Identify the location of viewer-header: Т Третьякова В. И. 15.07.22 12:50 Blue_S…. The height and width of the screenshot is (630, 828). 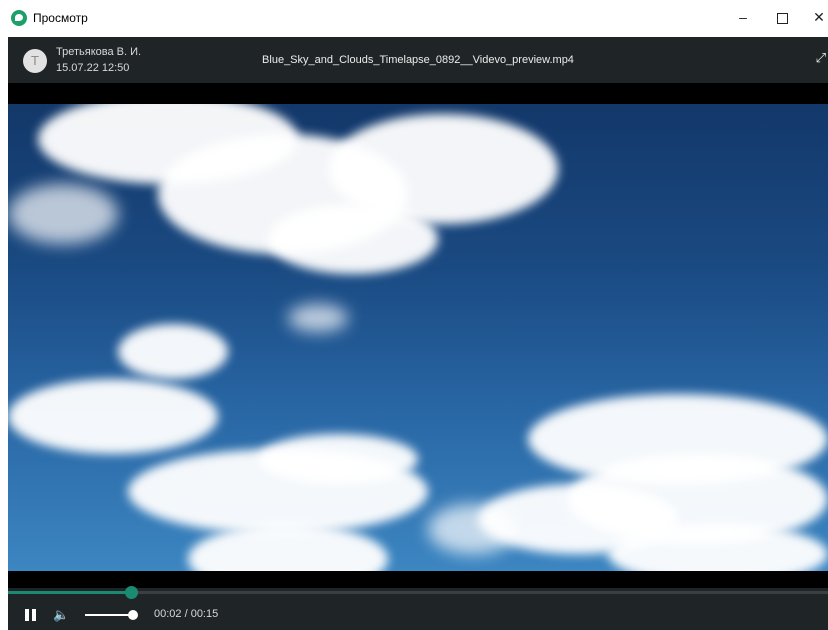
(418, 60).